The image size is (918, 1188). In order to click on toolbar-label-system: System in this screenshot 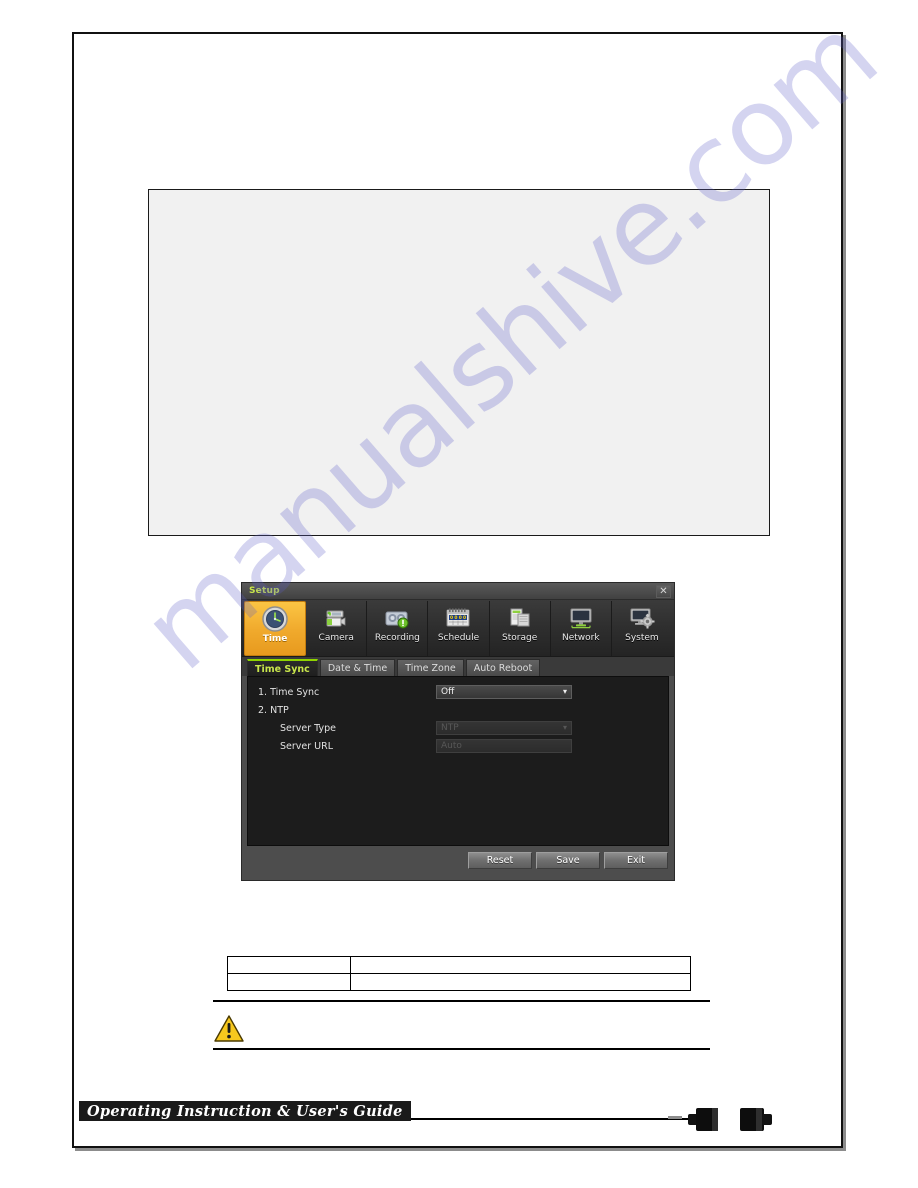, I will do `click(642, 638)`.